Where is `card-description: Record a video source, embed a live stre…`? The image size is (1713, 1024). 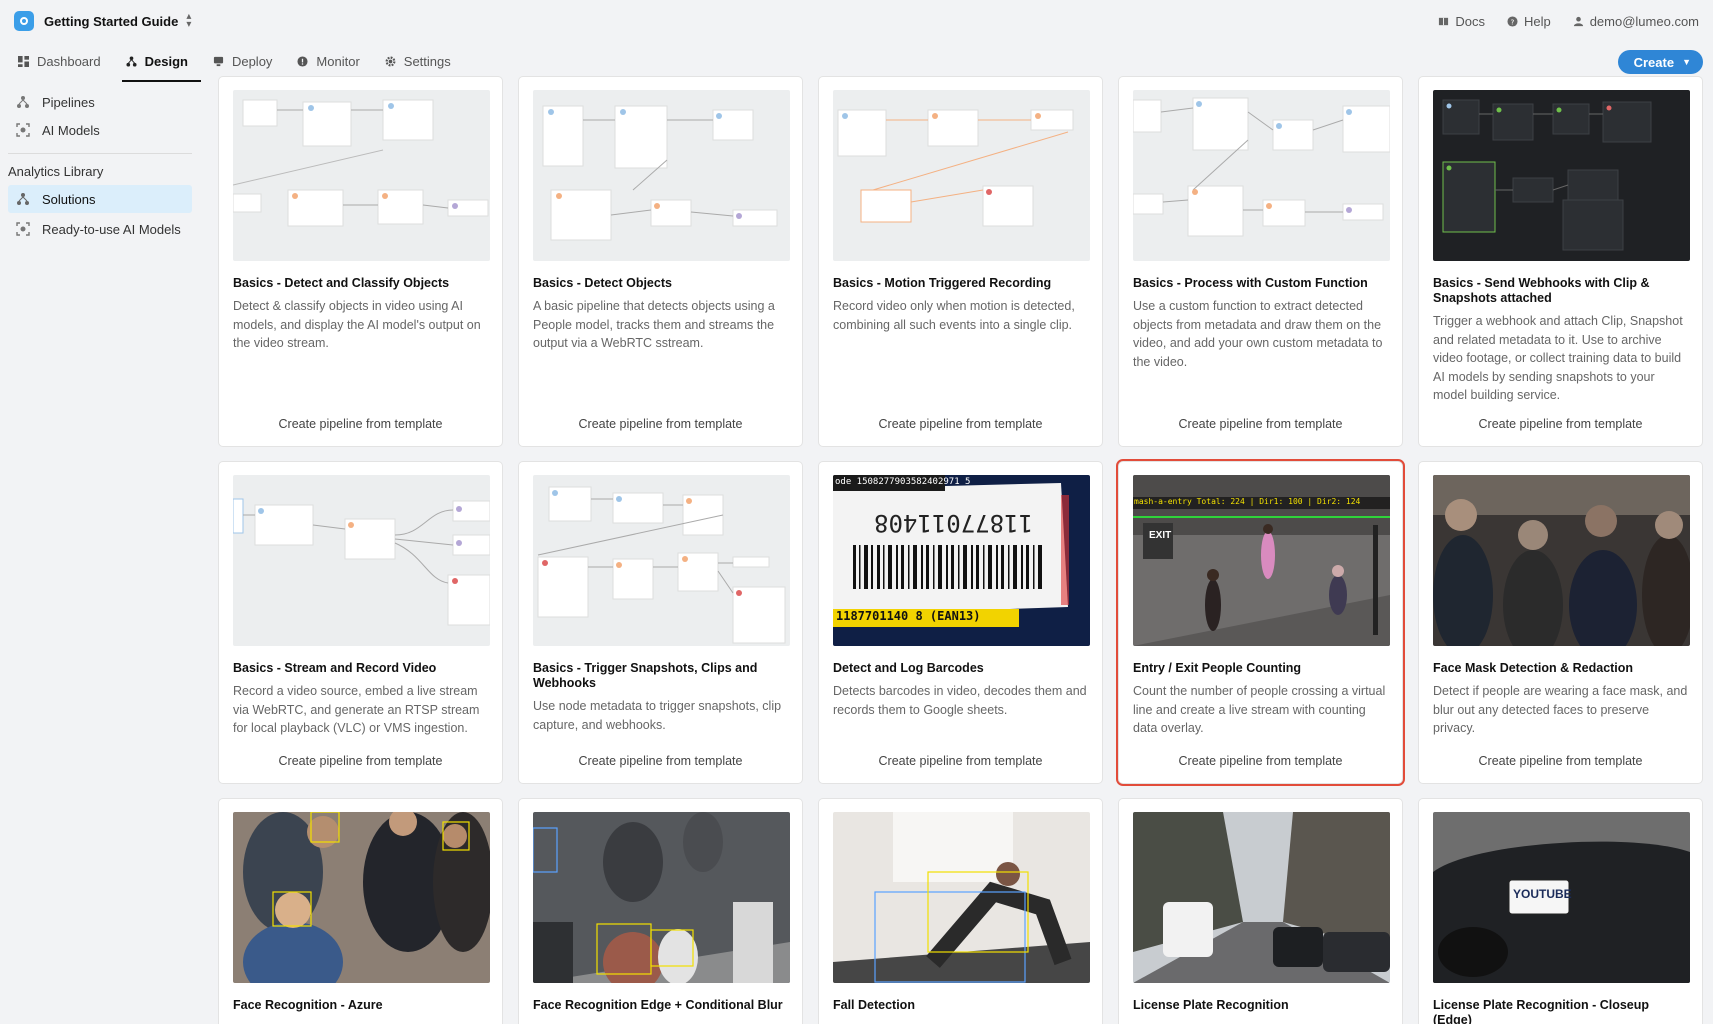 card-description: Record a video source, embed a live stre… is located at coordinates (356, 709).